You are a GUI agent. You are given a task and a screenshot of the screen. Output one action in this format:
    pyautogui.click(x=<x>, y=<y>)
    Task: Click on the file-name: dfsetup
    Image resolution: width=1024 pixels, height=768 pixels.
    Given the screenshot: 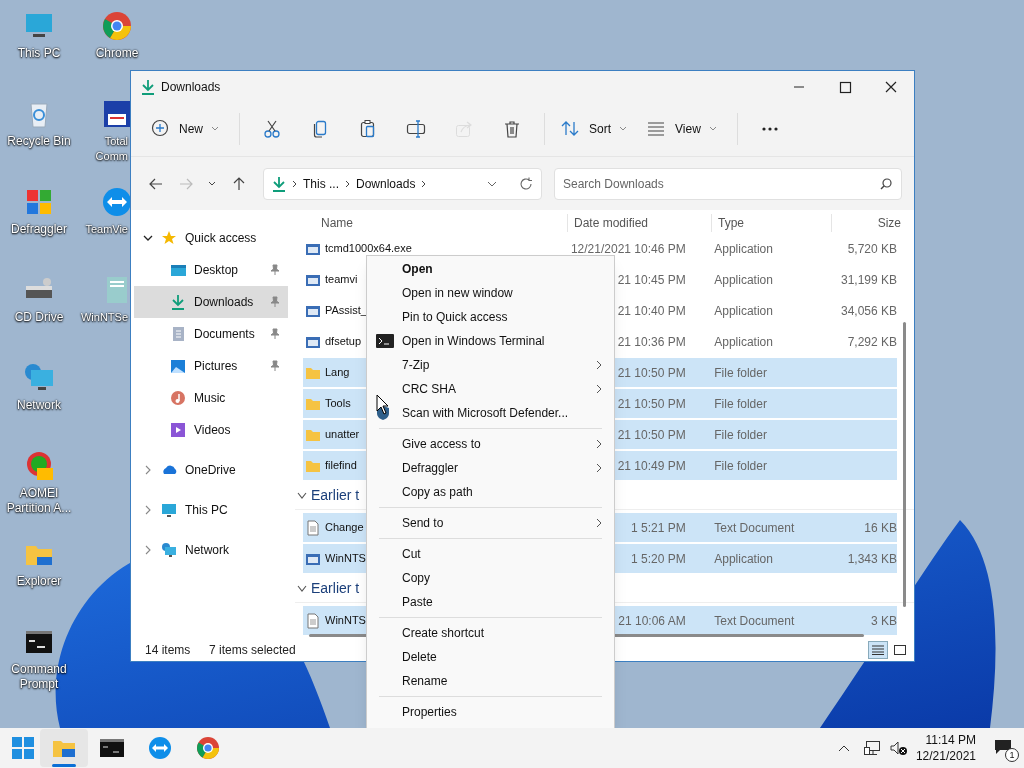 What is the action you would take?
    pyautogui.click(x=343, y=342)
    